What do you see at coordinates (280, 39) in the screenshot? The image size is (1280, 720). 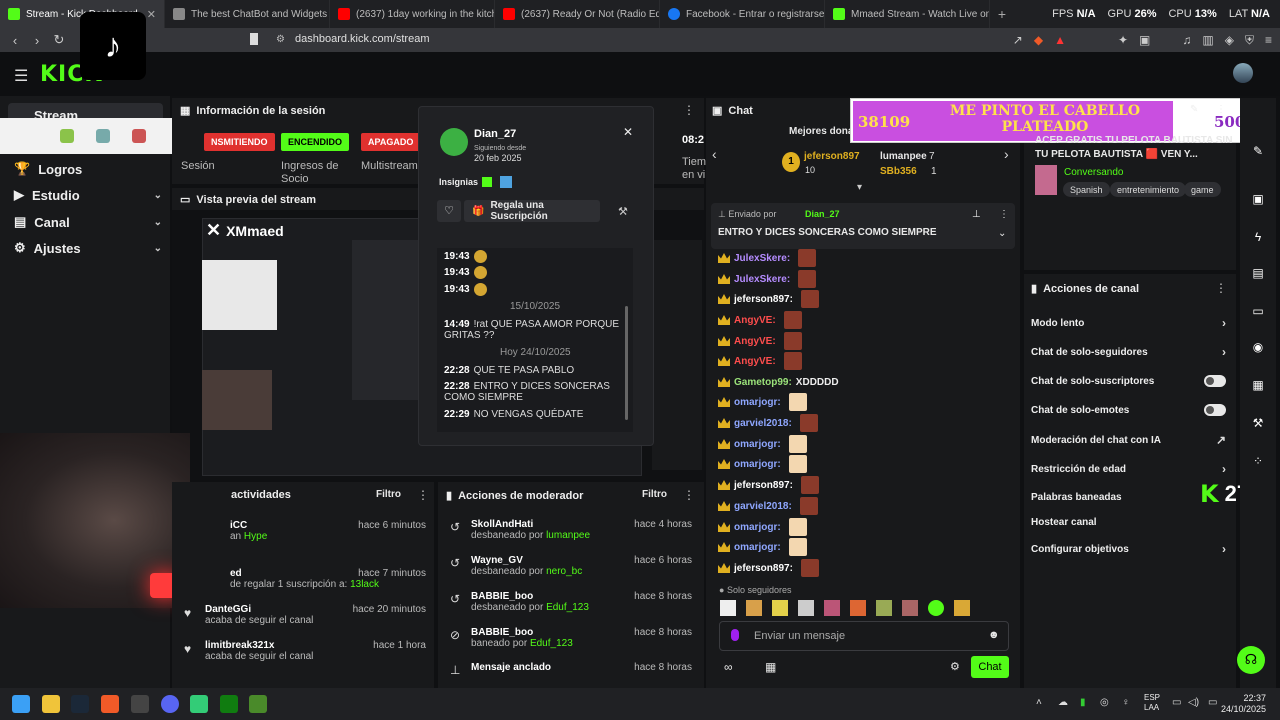 I see `site-info-icon: ⚙` at bounding box center [280, 39].